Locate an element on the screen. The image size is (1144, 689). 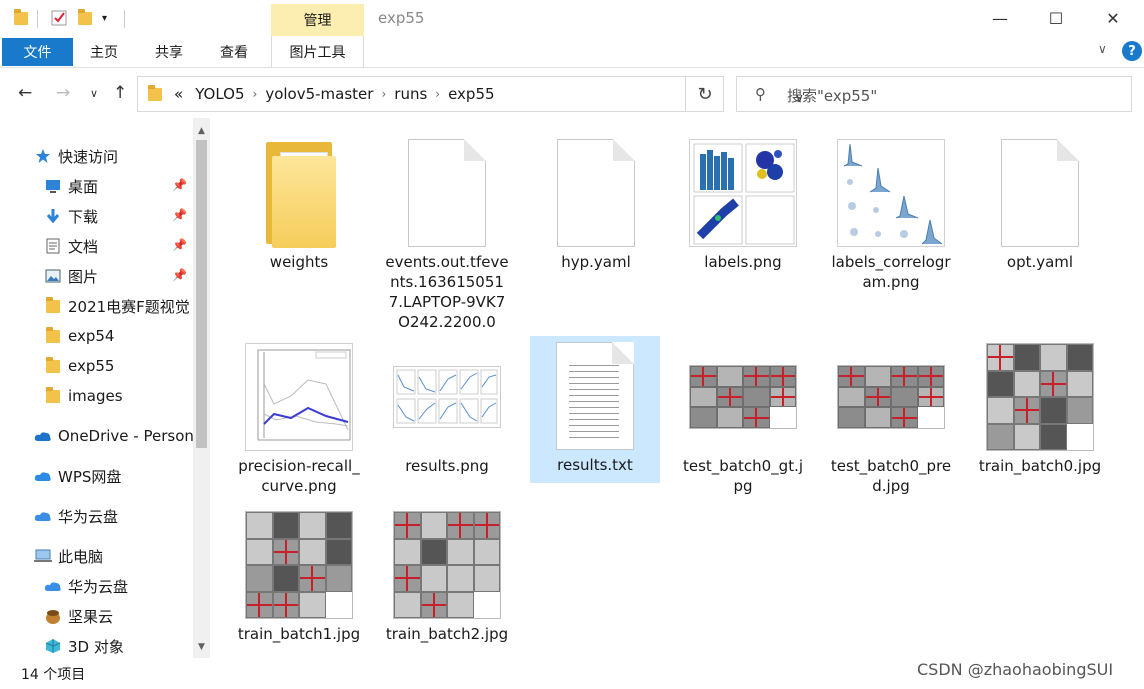
star-icon is located at coordinates (43, 156).